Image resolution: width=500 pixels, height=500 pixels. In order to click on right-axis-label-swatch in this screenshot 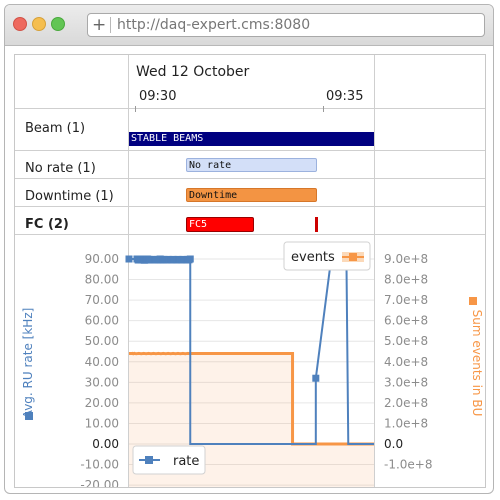, I will do `click(473, 301)`.